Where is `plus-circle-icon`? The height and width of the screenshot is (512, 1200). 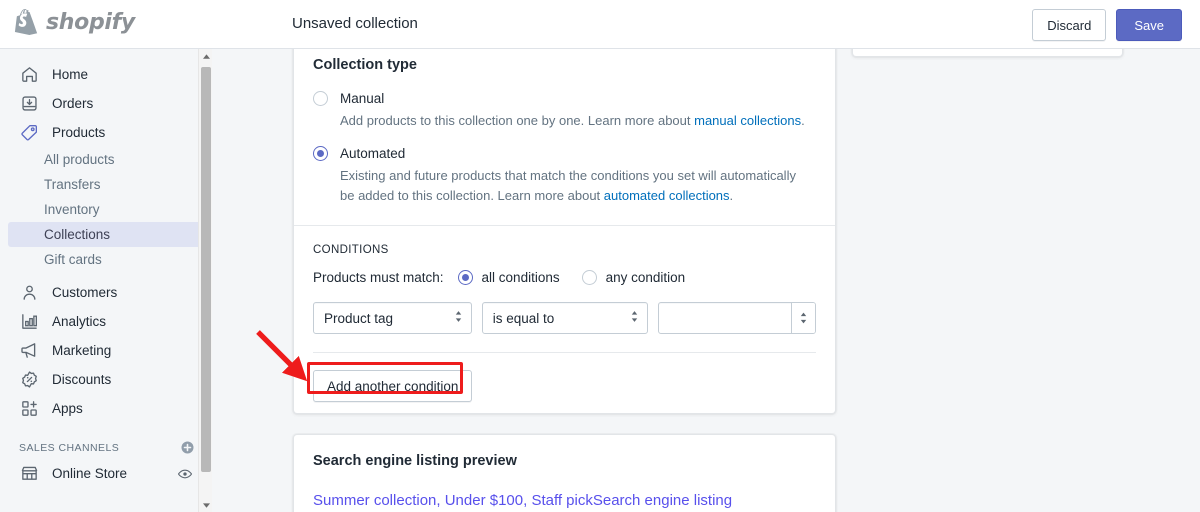 plus-circle-icon is located at coordinates (187, 447).